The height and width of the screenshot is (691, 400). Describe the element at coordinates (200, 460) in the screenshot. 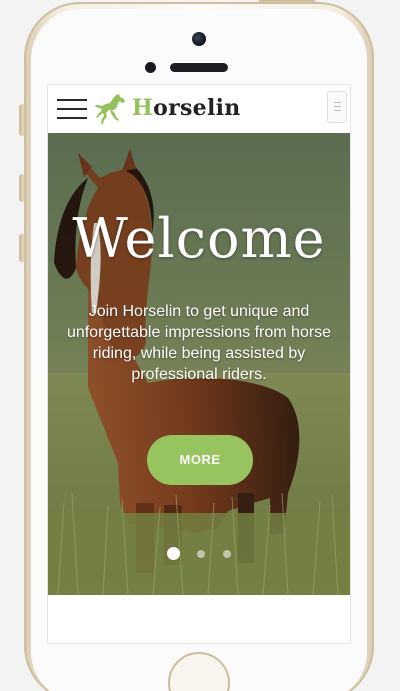

I see `more-button: MORE` at that location.